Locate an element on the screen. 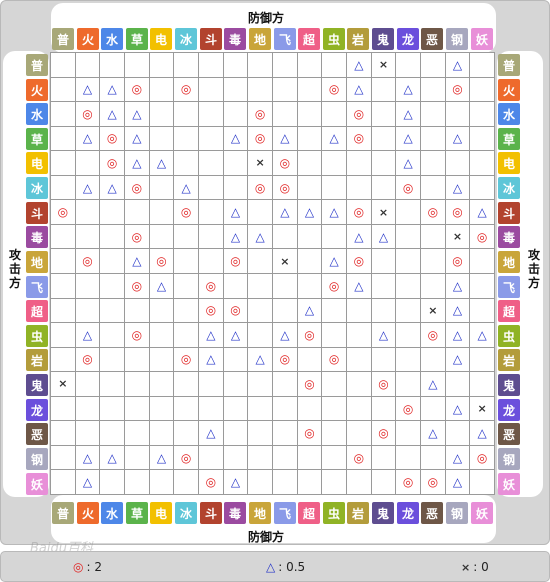  attacker-title-left: 攻击方 is located at coordinates (14, 269).